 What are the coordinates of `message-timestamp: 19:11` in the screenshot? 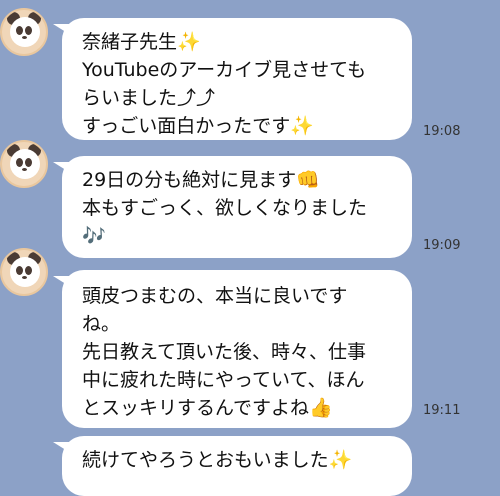 It's located at (442, 410).